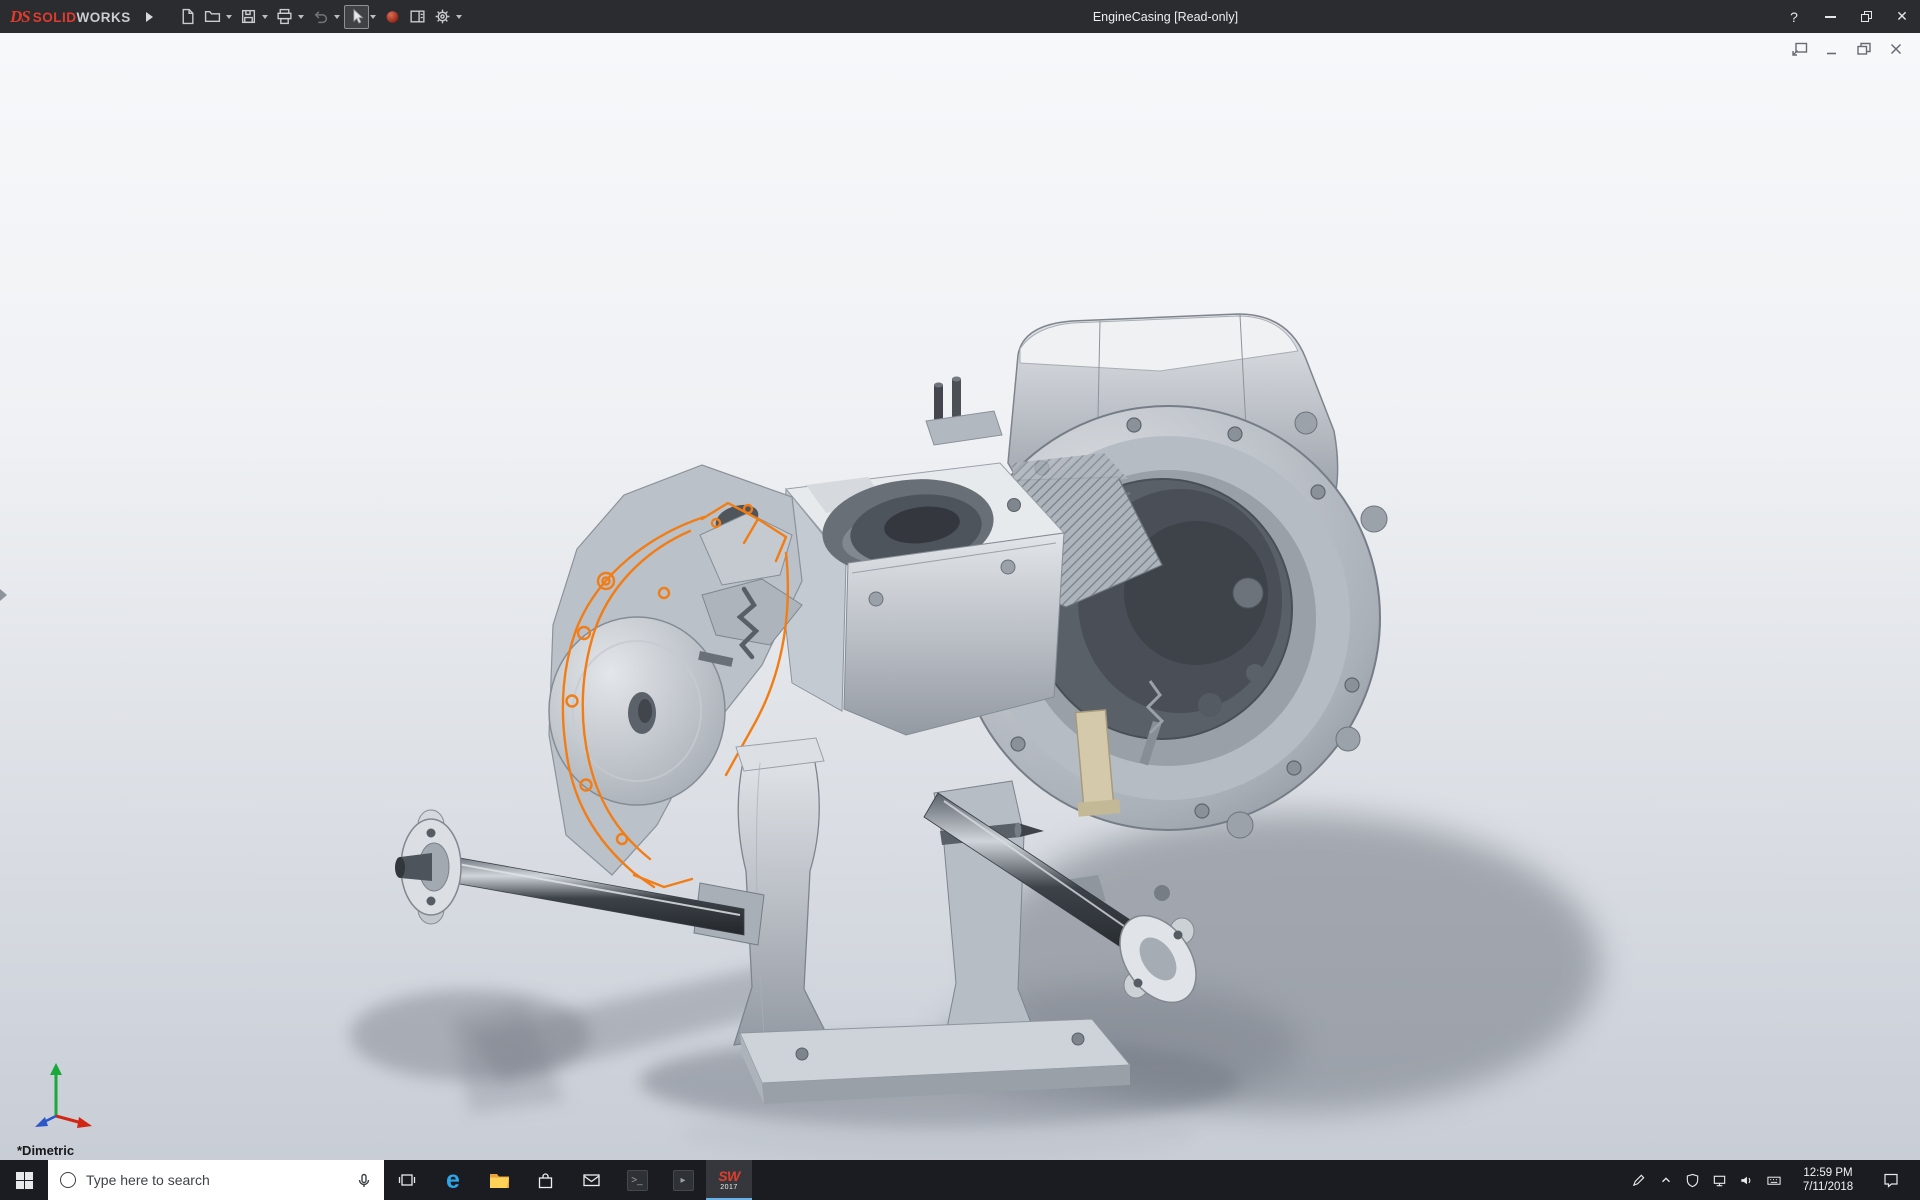  I want to click on display-pane-button, so click(417, 17).